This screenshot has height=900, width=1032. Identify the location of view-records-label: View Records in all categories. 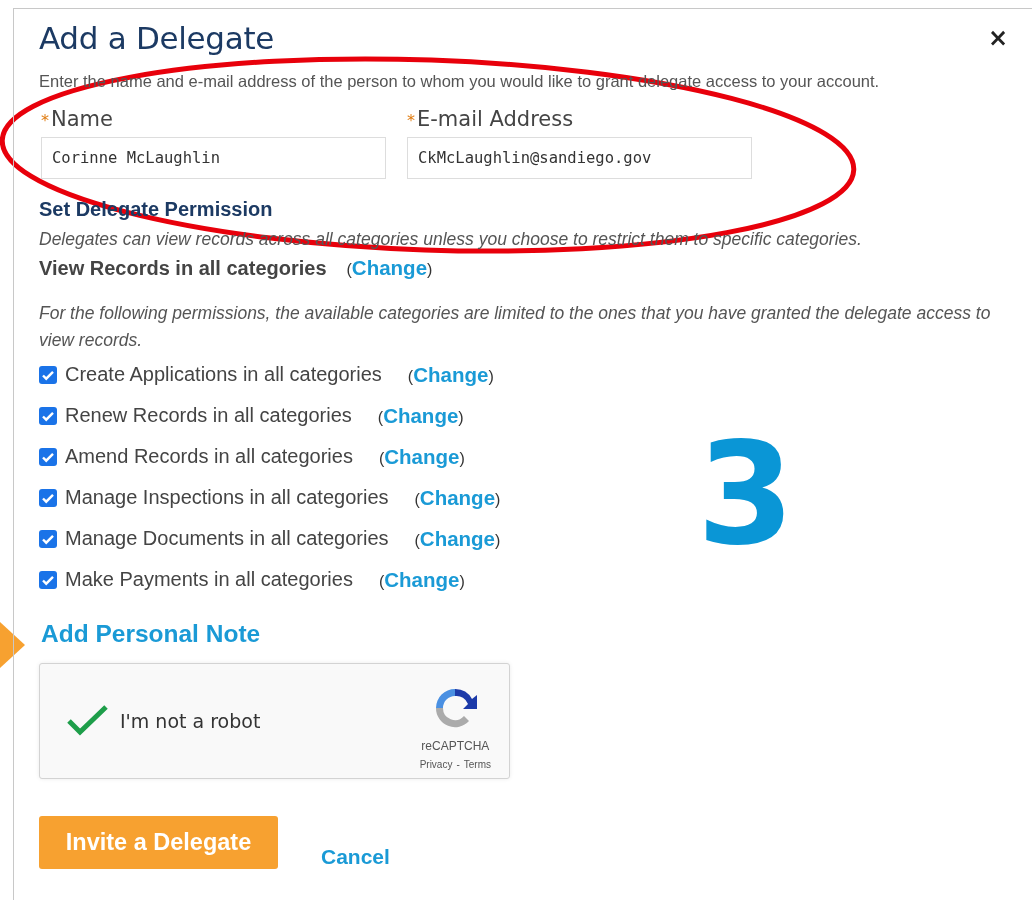
(183, 268).